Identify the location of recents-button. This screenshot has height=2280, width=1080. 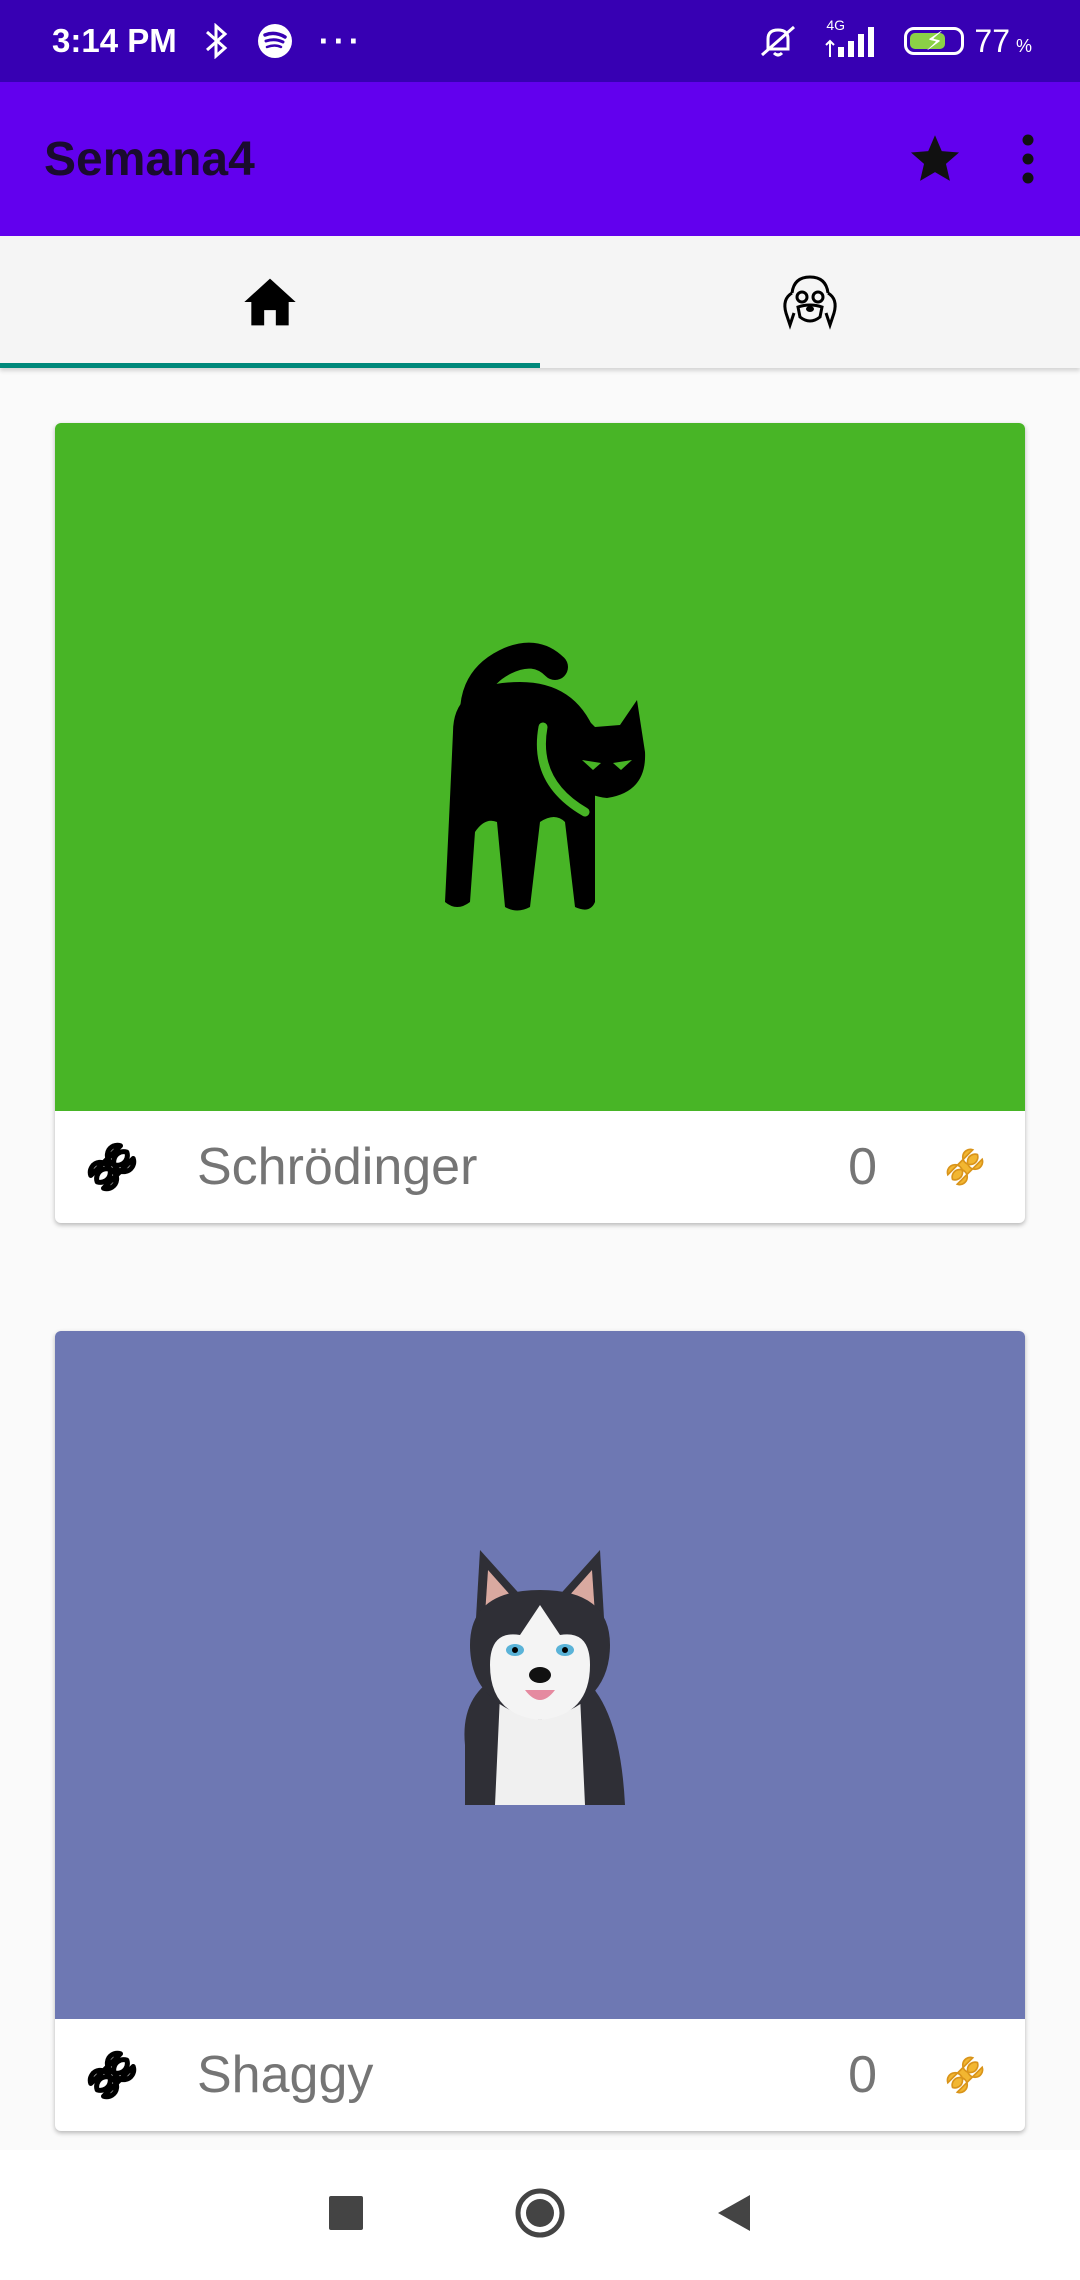
(346, 2215).